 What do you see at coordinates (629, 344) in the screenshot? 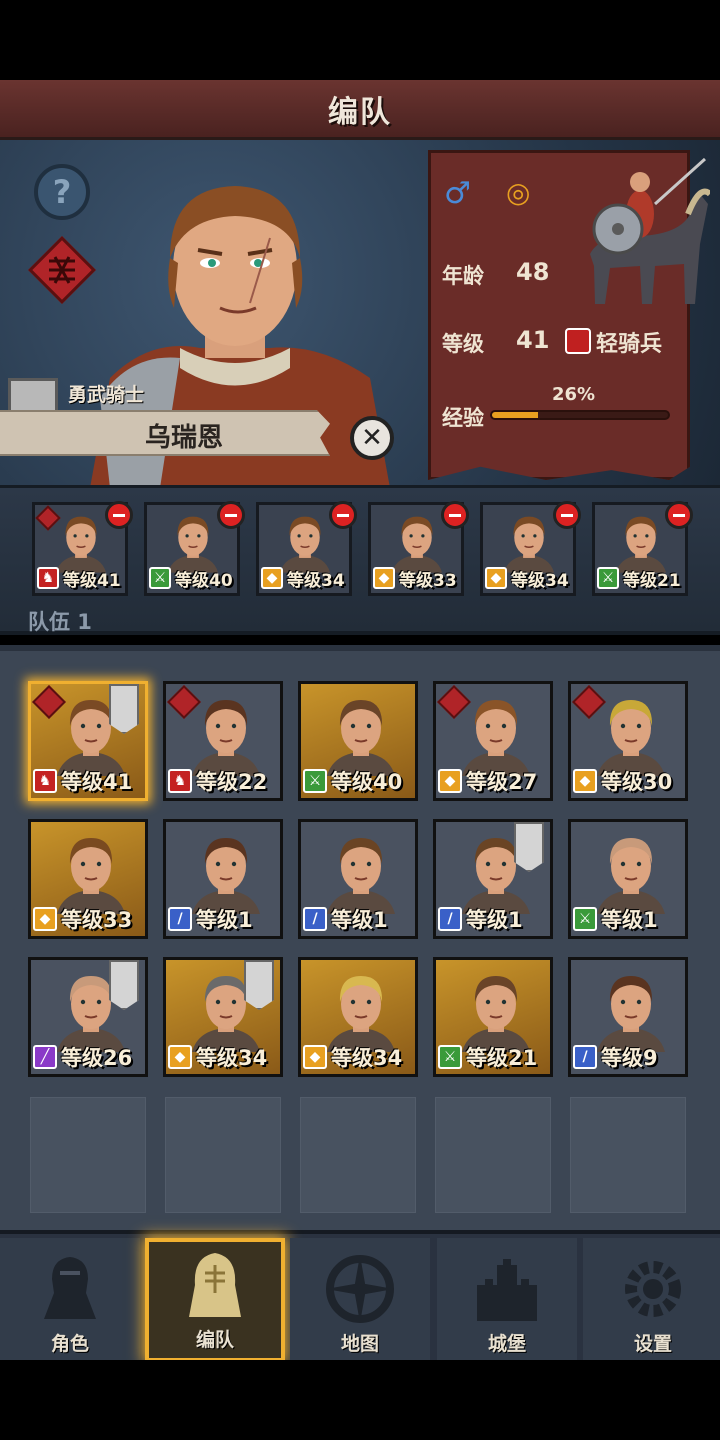
I see `class-name: 轻骑兵` at bounding box center [629, 344].